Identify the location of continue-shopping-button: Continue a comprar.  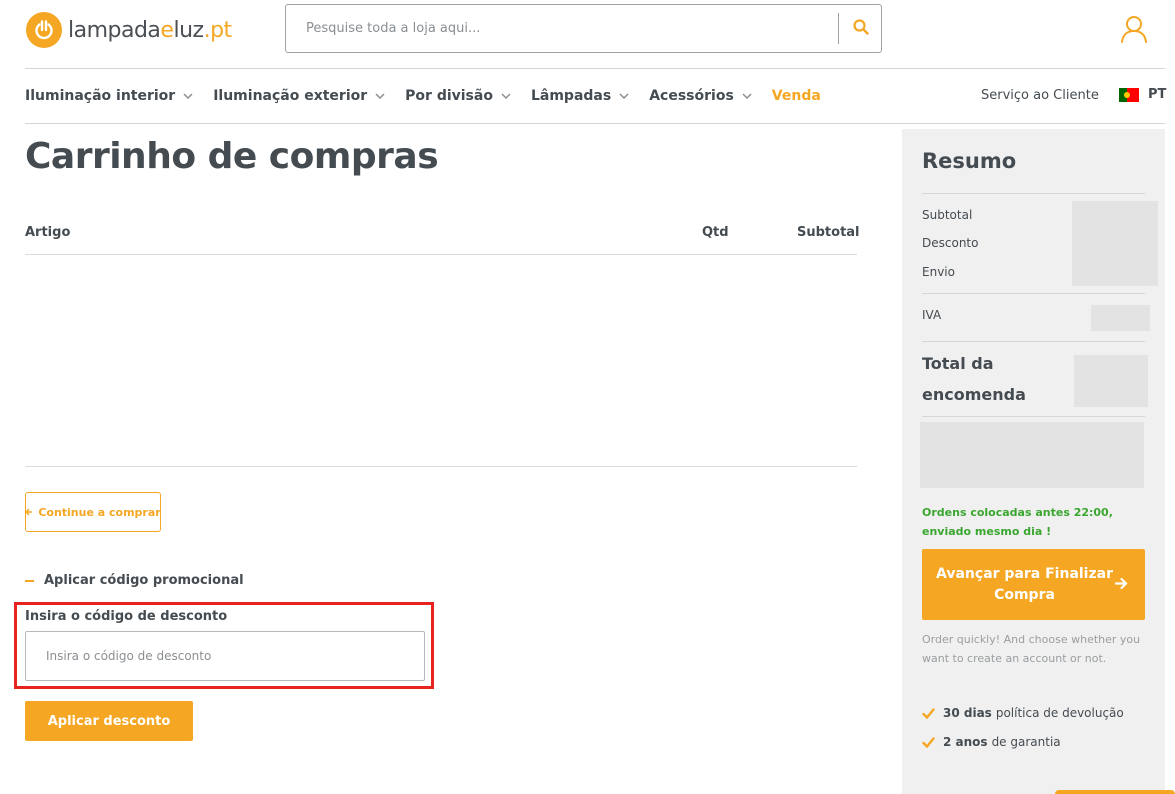
(93, 512).